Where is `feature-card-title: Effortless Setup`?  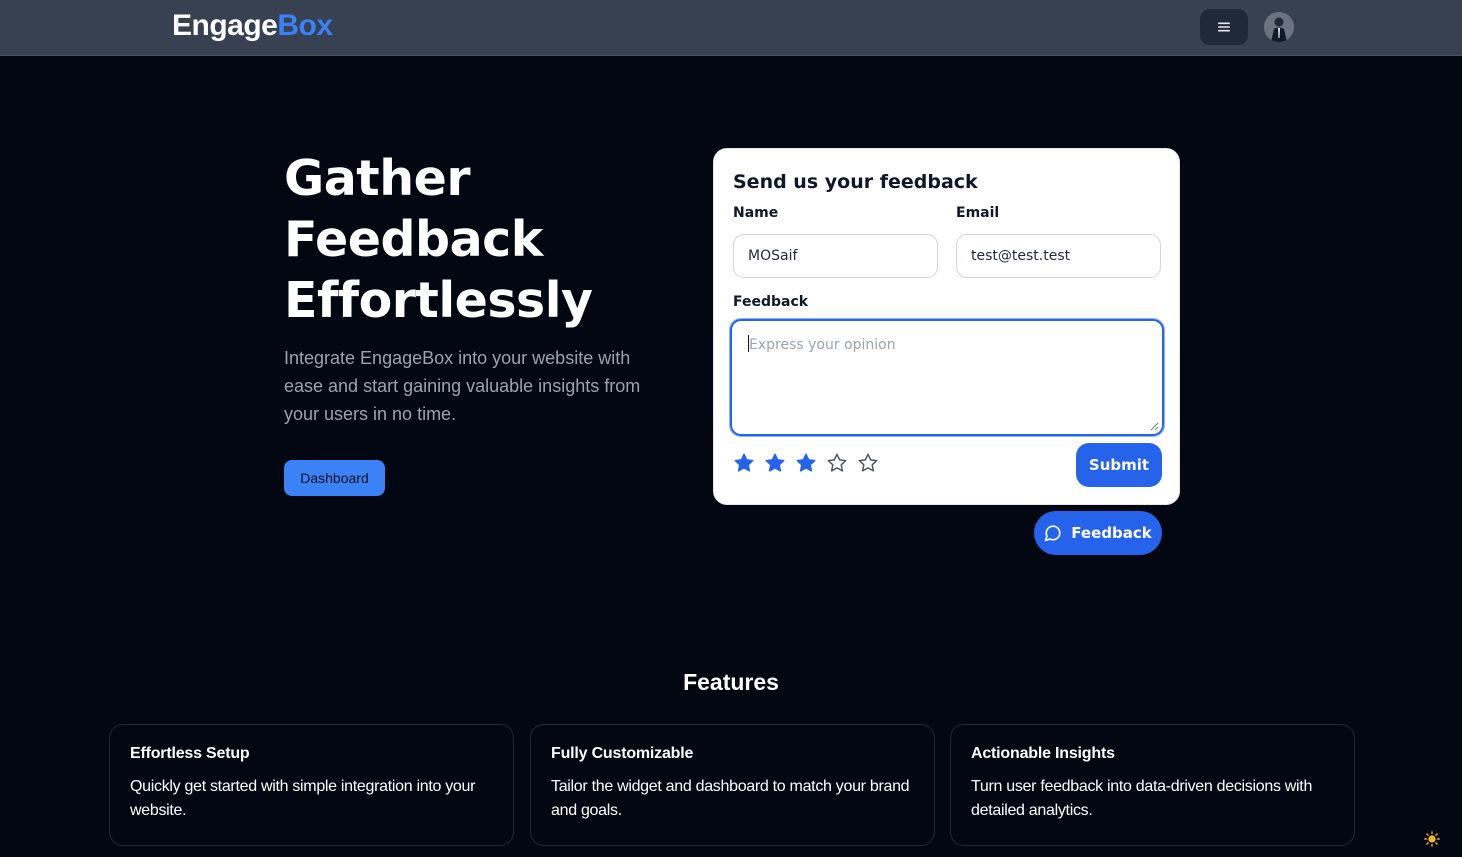
feature-card-title: Effortless Setup is located at coordinates (190, 753).